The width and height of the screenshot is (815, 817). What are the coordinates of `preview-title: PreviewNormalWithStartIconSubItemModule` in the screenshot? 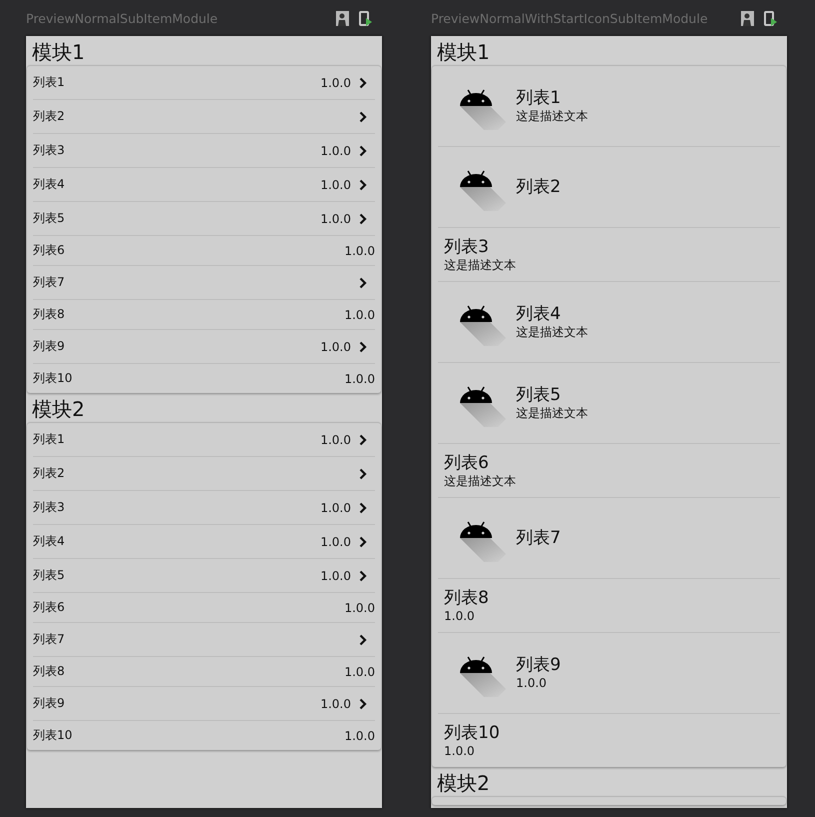 It's located at (569, 18).